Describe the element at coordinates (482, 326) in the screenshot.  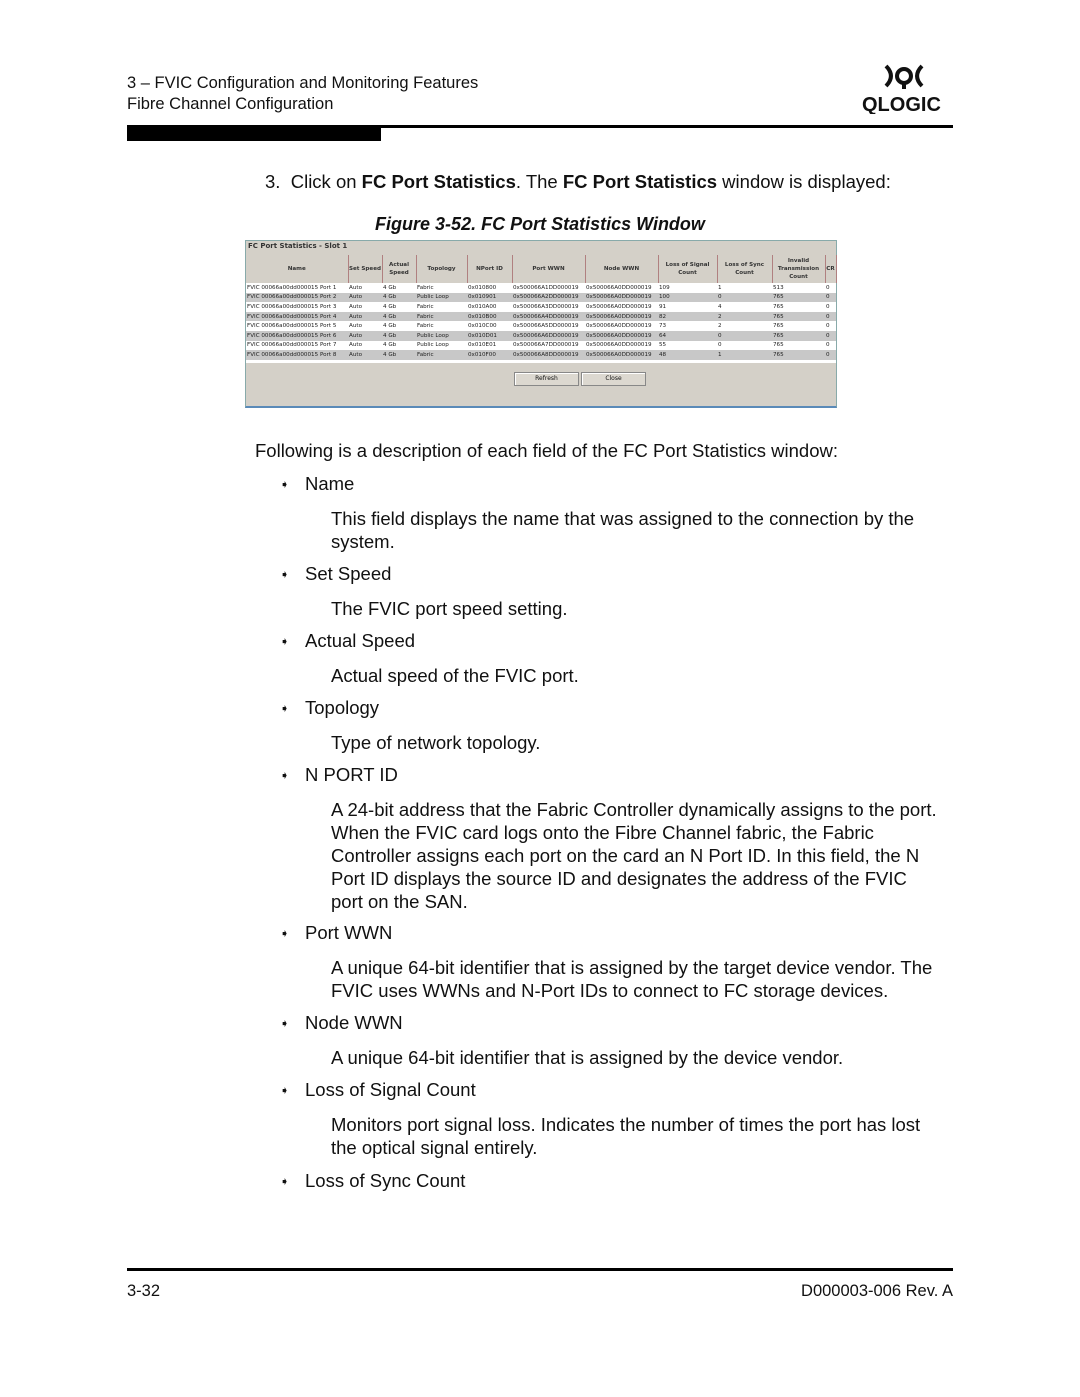
I see `table-cell: 0x010C00` at that location.